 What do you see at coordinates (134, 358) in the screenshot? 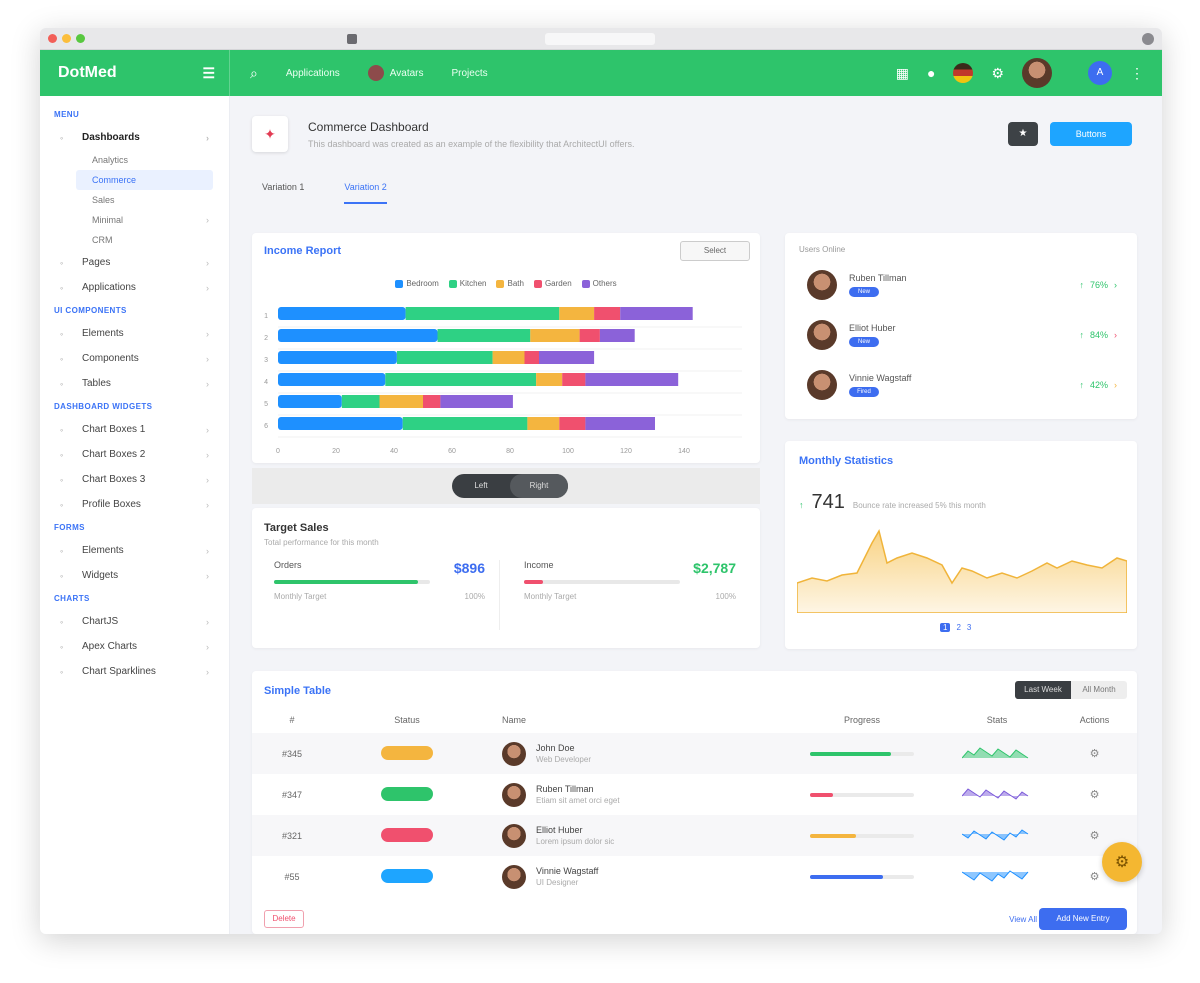
I see `sidebar-item: ◦ Components ›` at bounding box center [134, 358].